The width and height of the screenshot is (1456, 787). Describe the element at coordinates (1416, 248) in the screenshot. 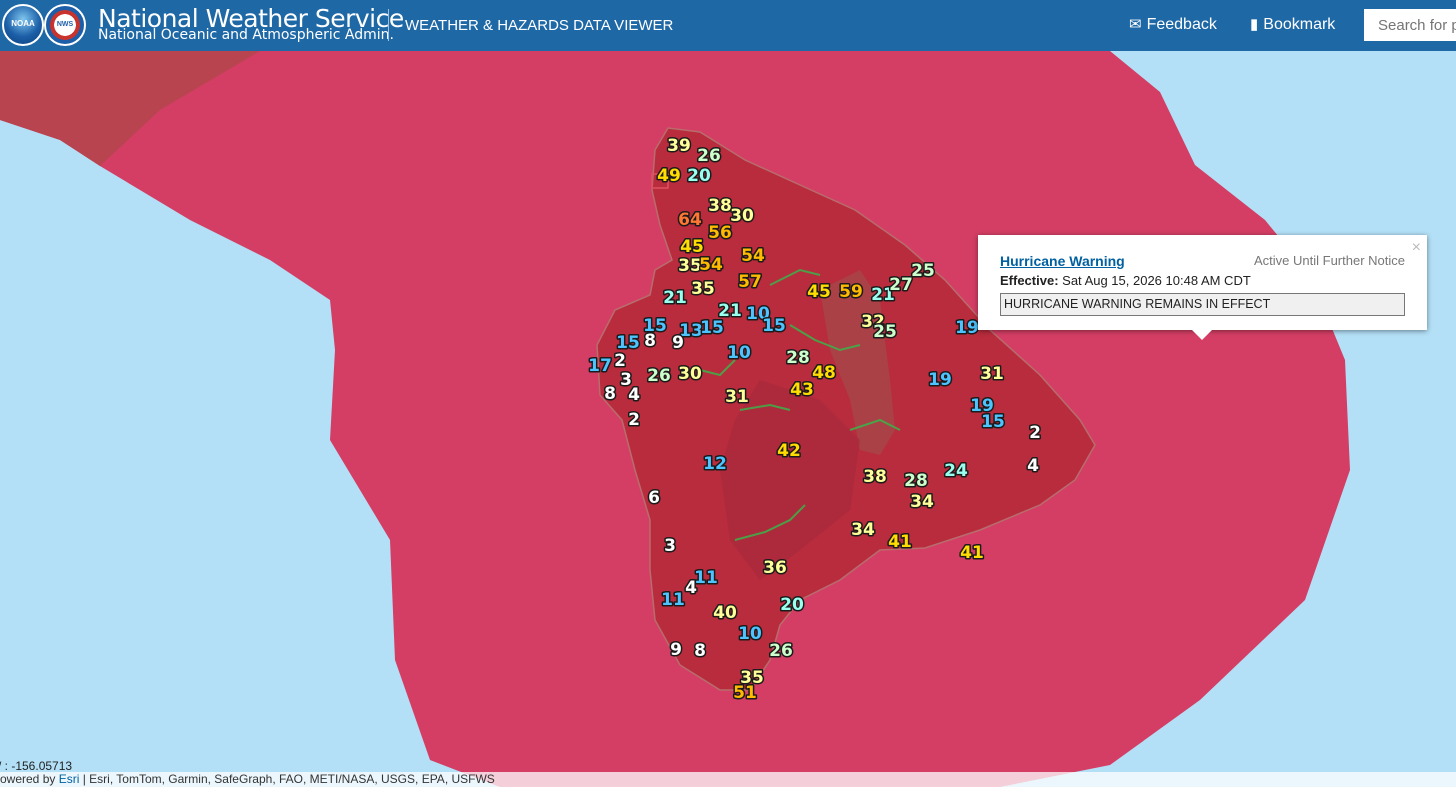

I see `close-icon: ×` at that location.